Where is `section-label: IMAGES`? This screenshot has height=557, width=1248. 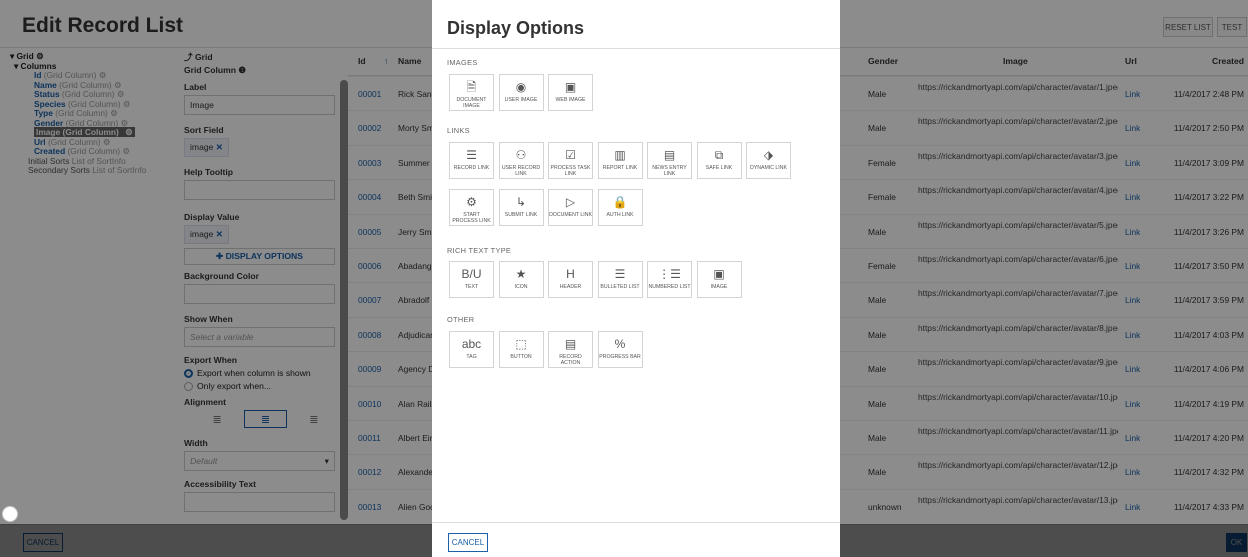
section-label: IMAGES is located at coordinates (462, 62).